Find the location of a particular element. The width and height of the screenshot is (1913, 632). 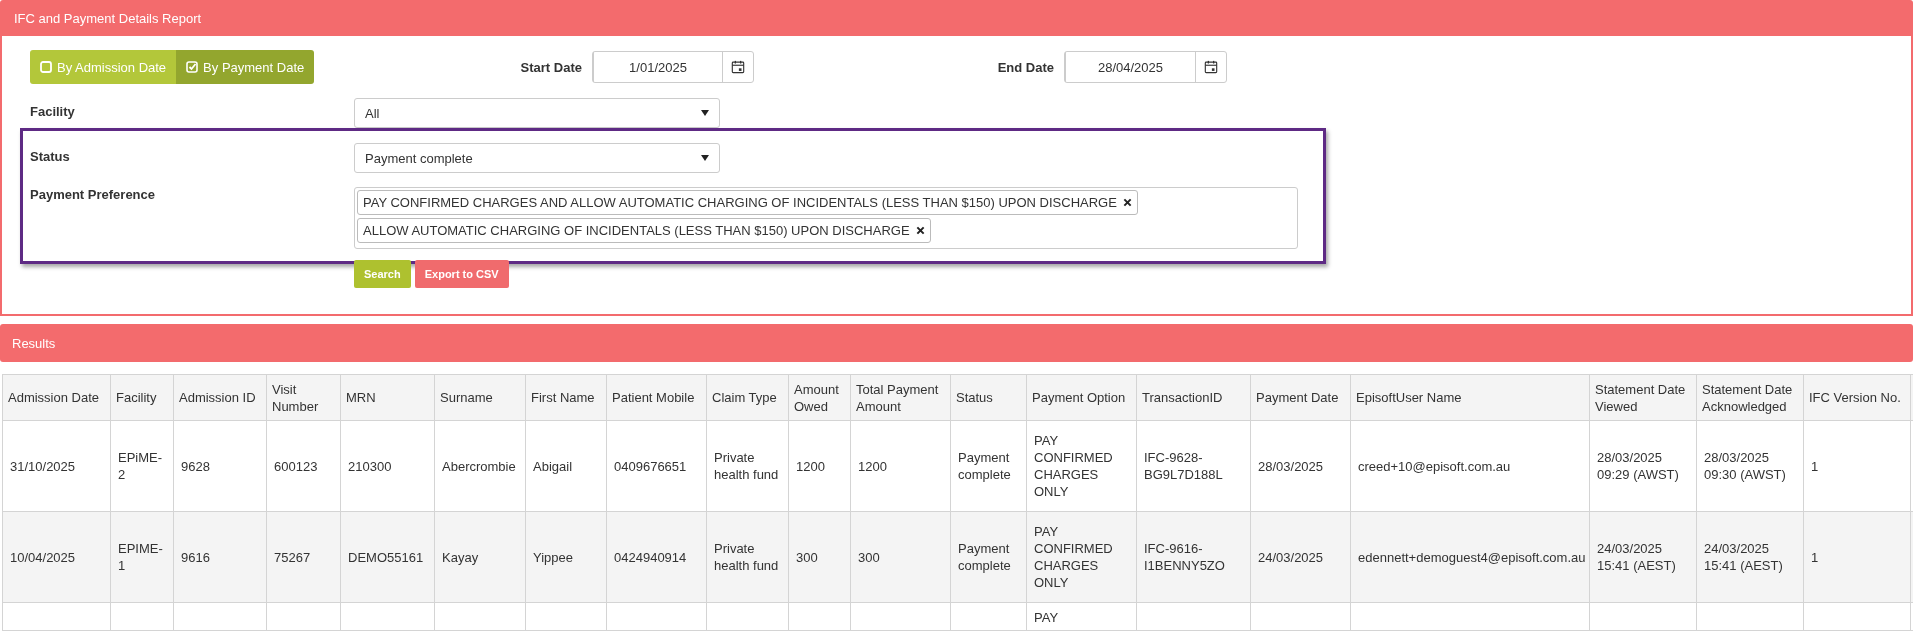

table-cell: Abercrombie is located at coordinates (480, 466).